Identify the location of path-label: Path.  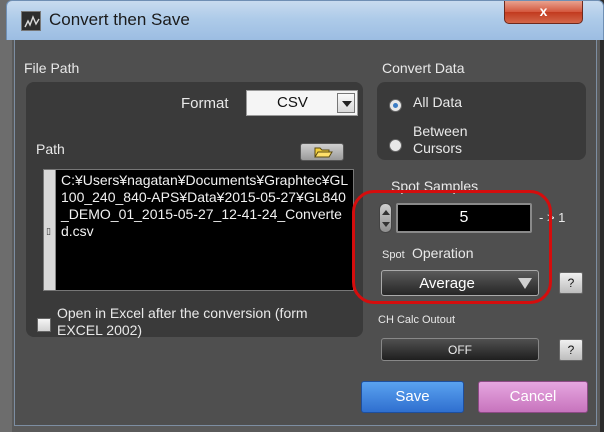
(50, 149).